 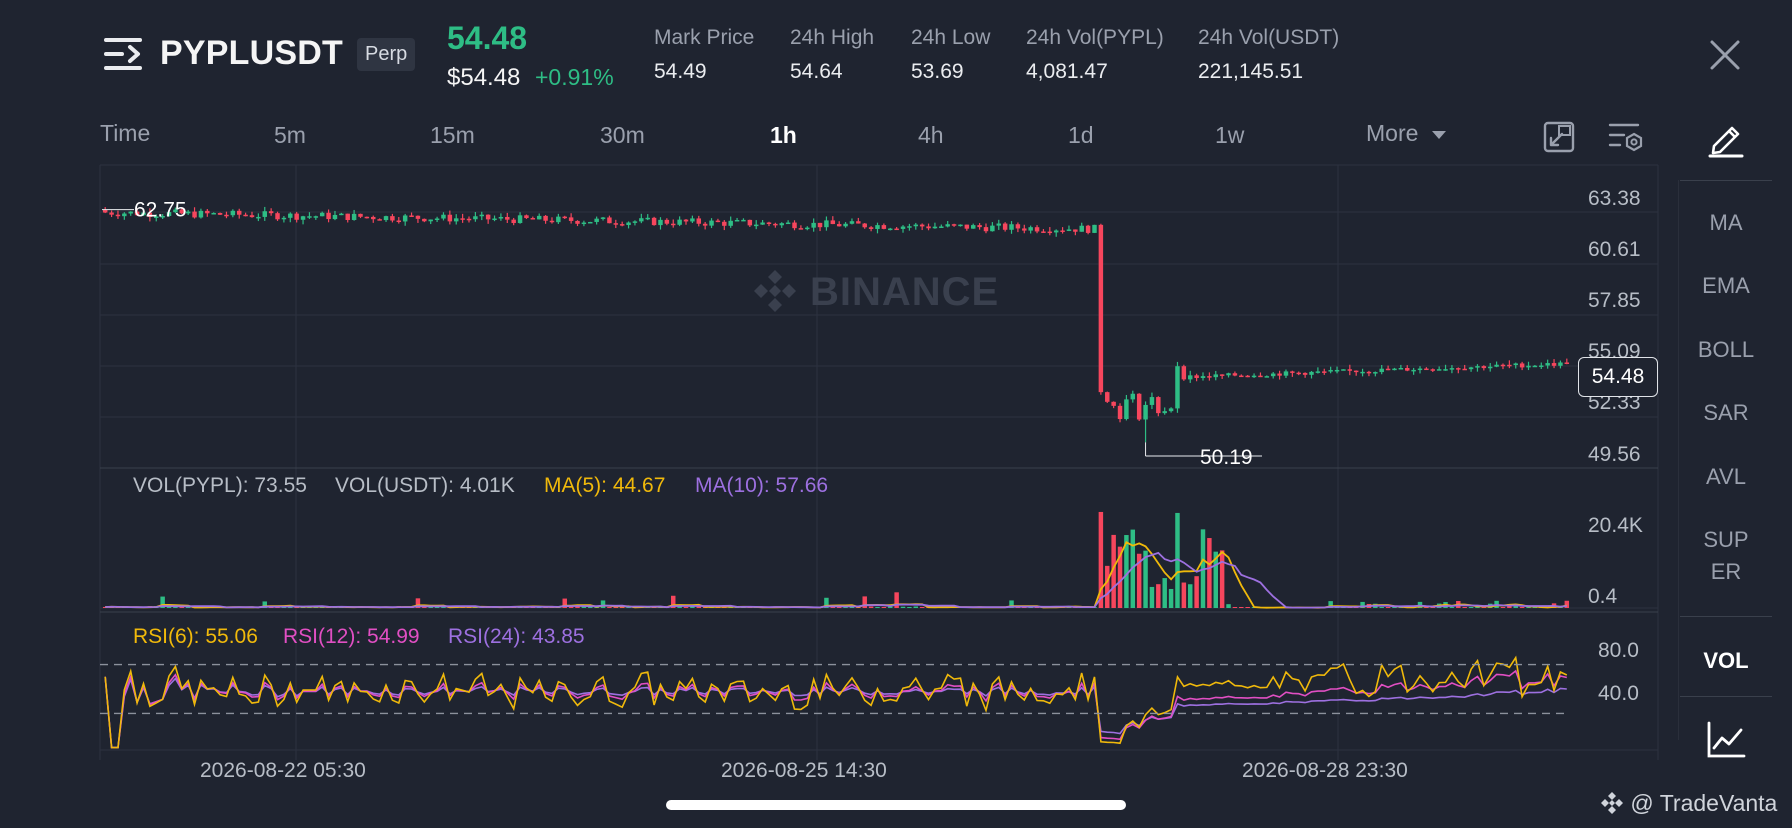 What do you see at coordinates (1704, 803) in the screenshot?
I see `brand-text: @ TradeVanta` at bounding box center [1704, 803].